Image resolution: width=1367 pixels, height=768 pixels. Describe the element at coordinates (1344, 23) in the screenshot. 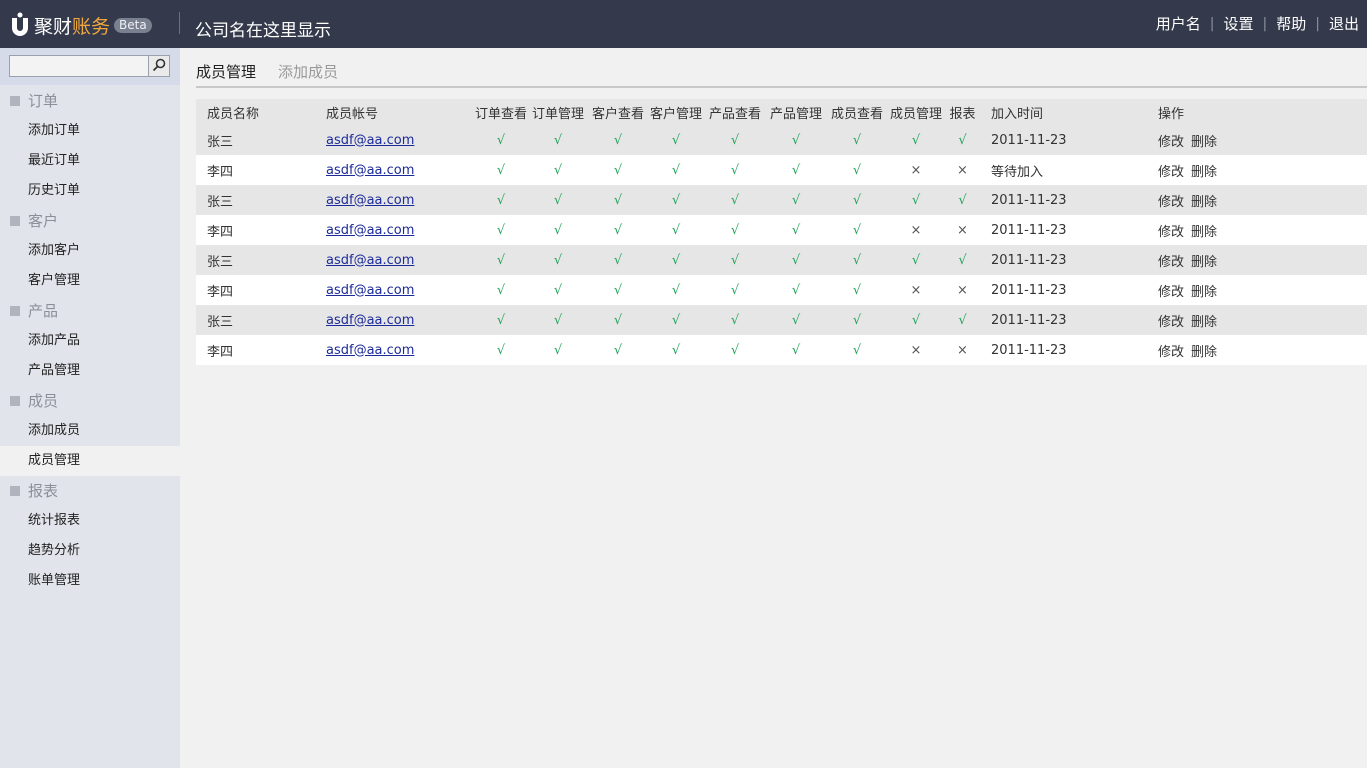

I see `logout-link: 退出` at that location.